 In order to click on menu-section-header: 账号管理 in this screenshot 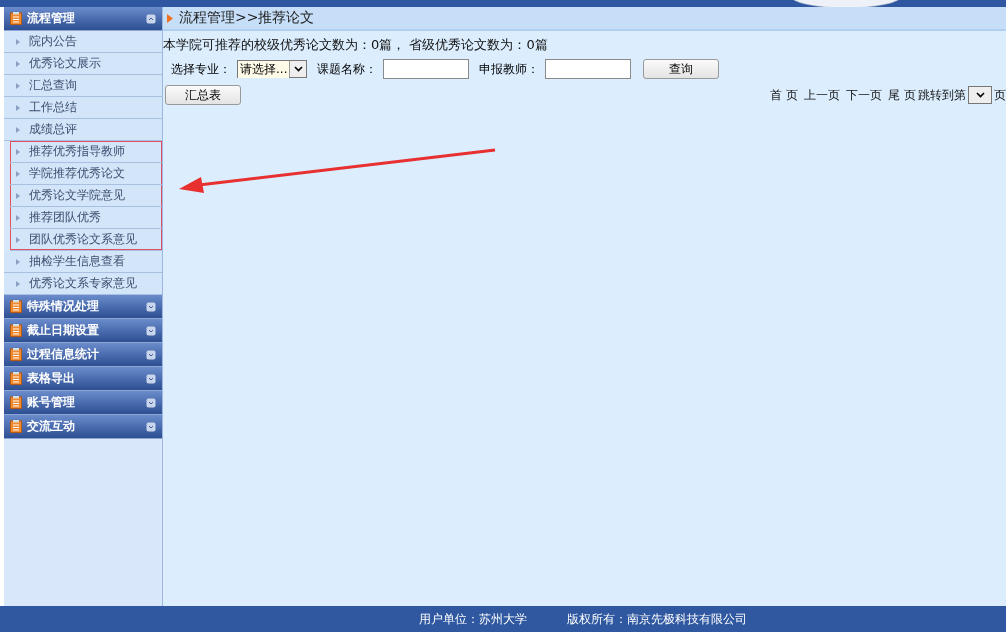, I will do `click(83, 403)`.